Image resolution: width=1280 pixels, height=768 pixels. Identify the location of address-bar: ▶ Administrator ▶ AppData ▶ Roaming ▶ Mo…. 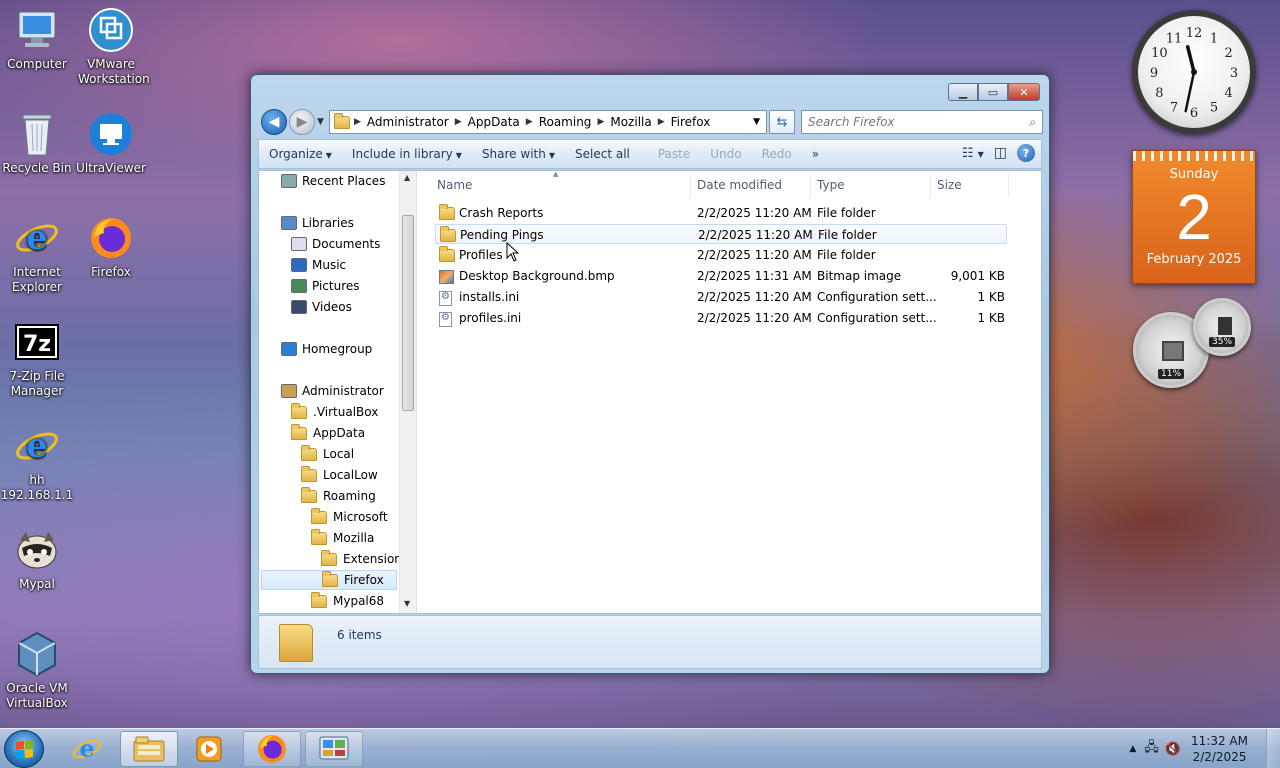
(548, 122).